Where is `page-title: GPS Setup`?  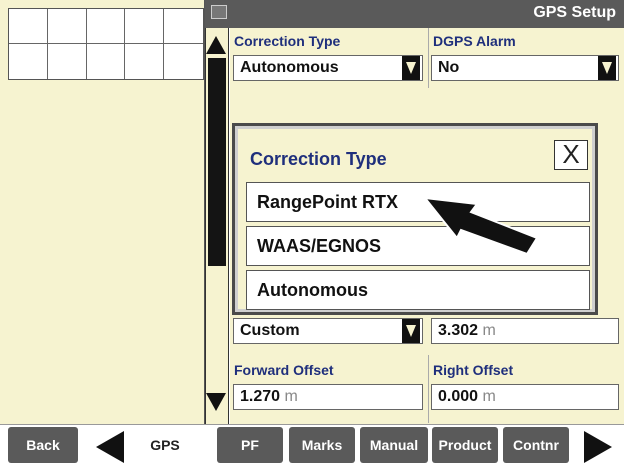 page-title: GPS Setup is located at coordinates (574, 12).